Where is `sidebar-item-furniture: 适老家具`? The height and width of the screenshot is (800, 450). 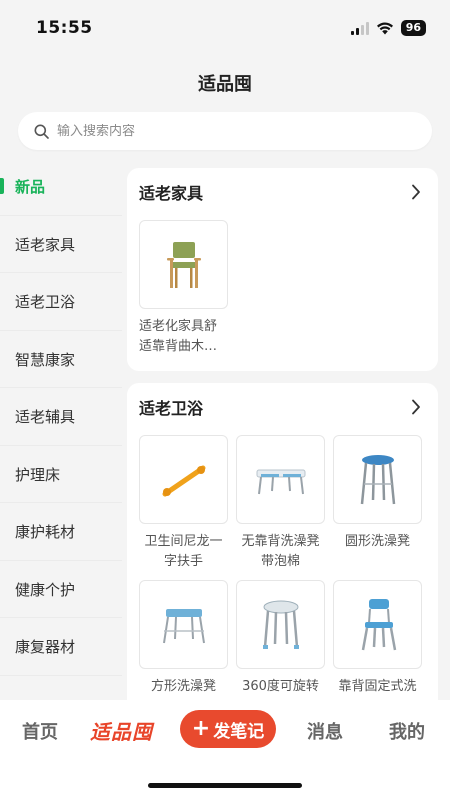 sidebar-item-furniture: 适老家具 is located at coordinates (61, 245).